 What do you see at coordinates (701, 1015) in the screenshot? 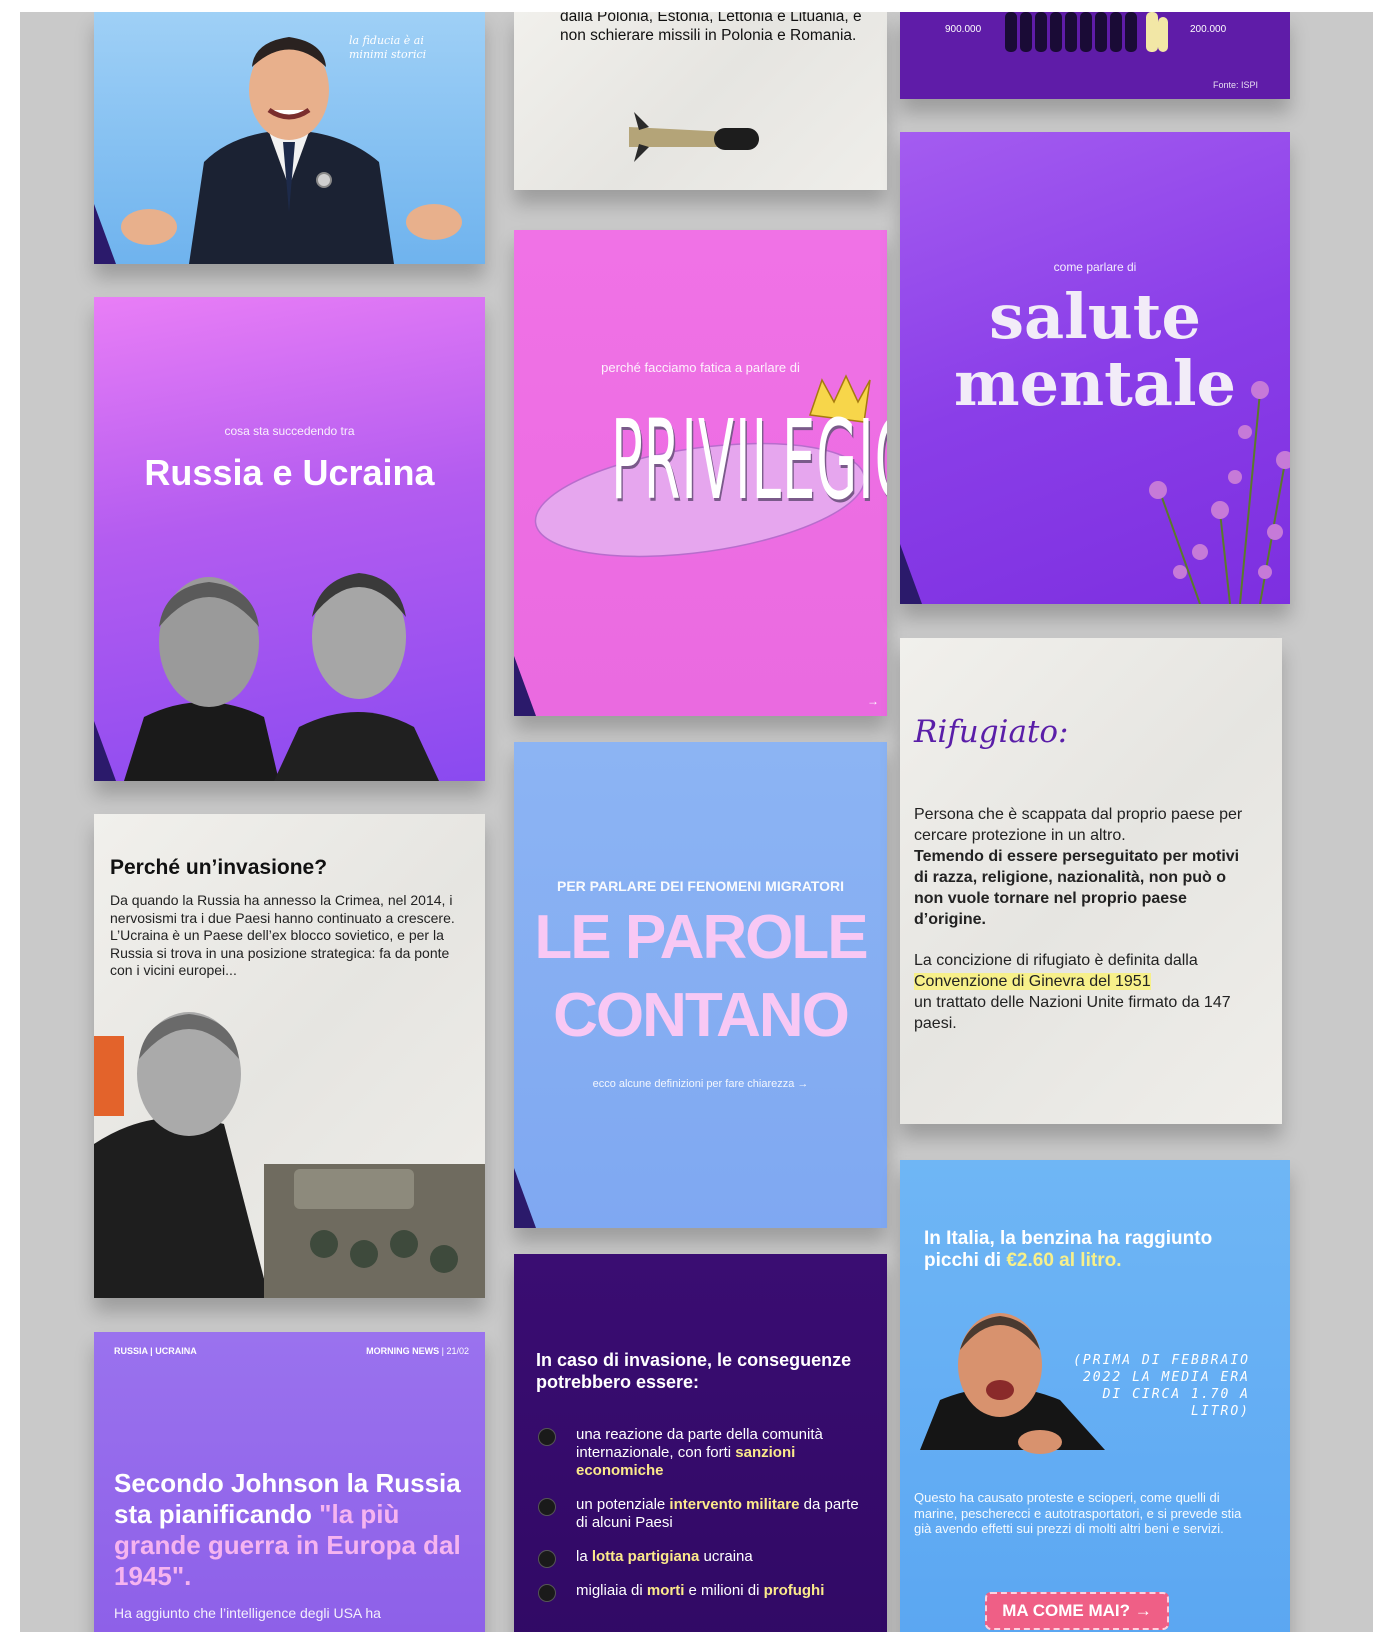
I see `card-title-line2: CONTANO` at bounding box center [701, 1015].